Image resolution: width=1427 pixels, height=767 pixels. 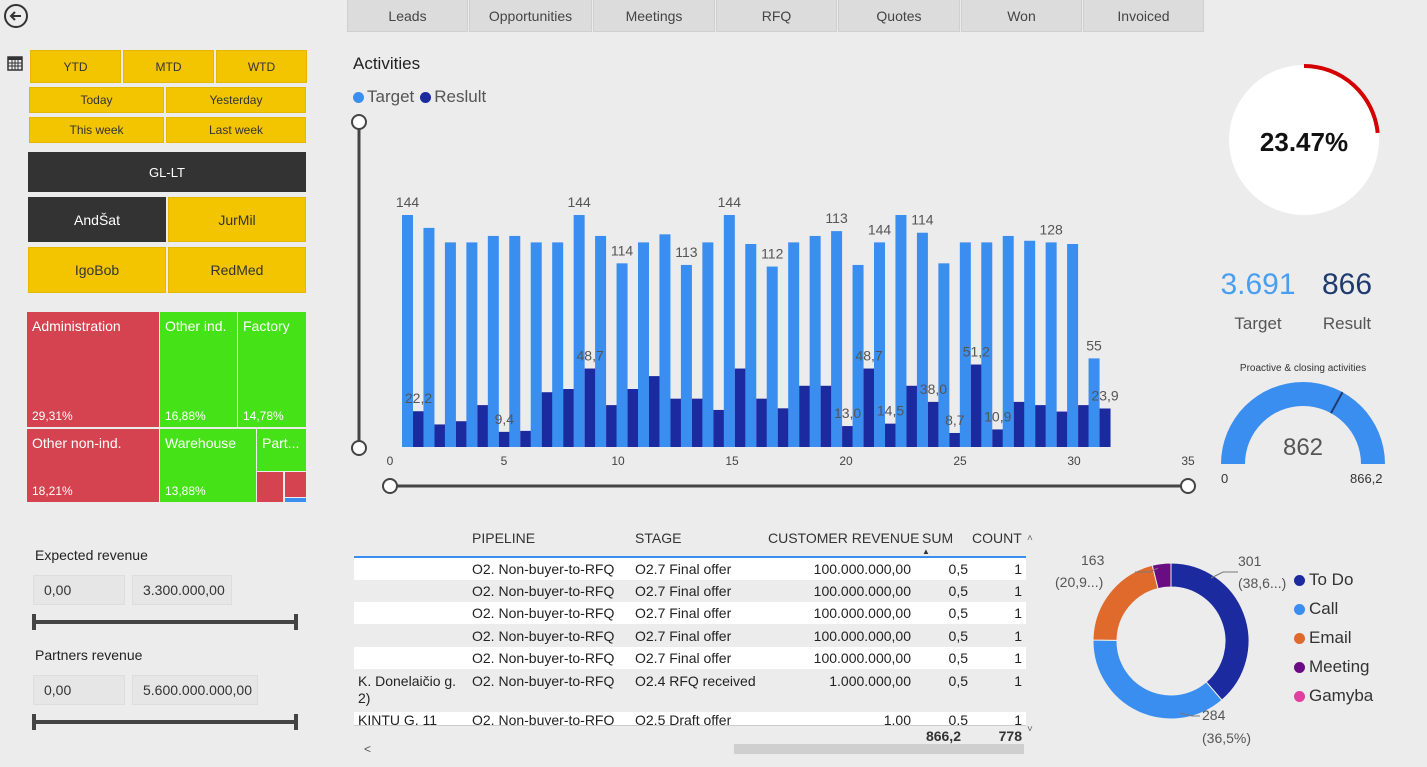 What do you see at coordinates (776, 16) in the screenshot?
I see `tab-rfq: RFQ` at bounding box center [776, 16].